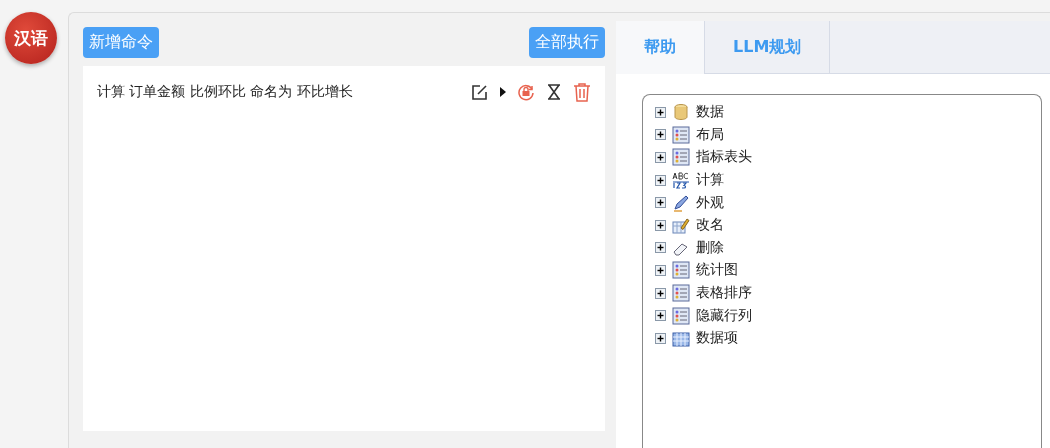 The width and height of the screenshot is (1050, 448). What do you see at coordinates (225, 92) in the screenshot?
I see `command-text: 计算 订单金额 比例环比 命名为 环比增长` at bounding box center [225, 92].